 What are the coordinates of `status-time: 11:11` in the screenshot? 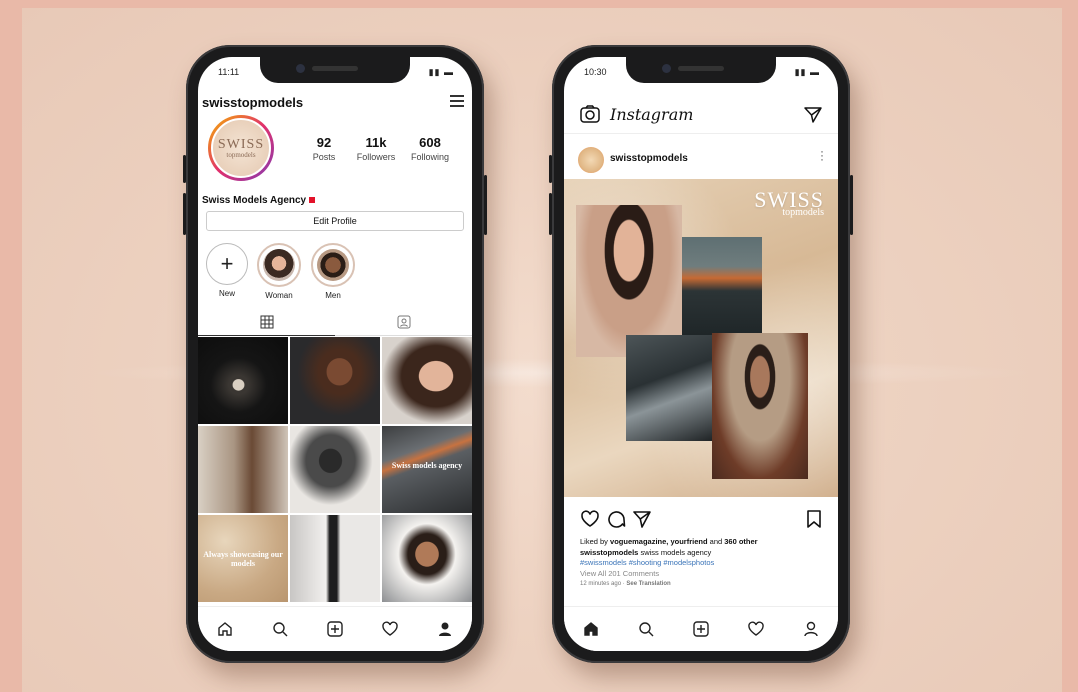 It's located at (229, 72).